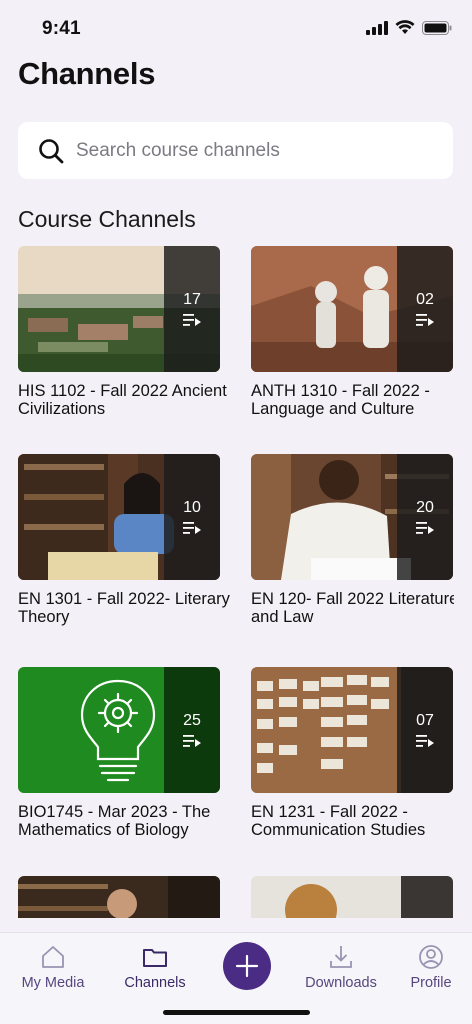 This screenshot has width=472, height=1024. Describe the element at coordinates (87, 73) in the screenshot. I see `page-title: Channels` at that location.